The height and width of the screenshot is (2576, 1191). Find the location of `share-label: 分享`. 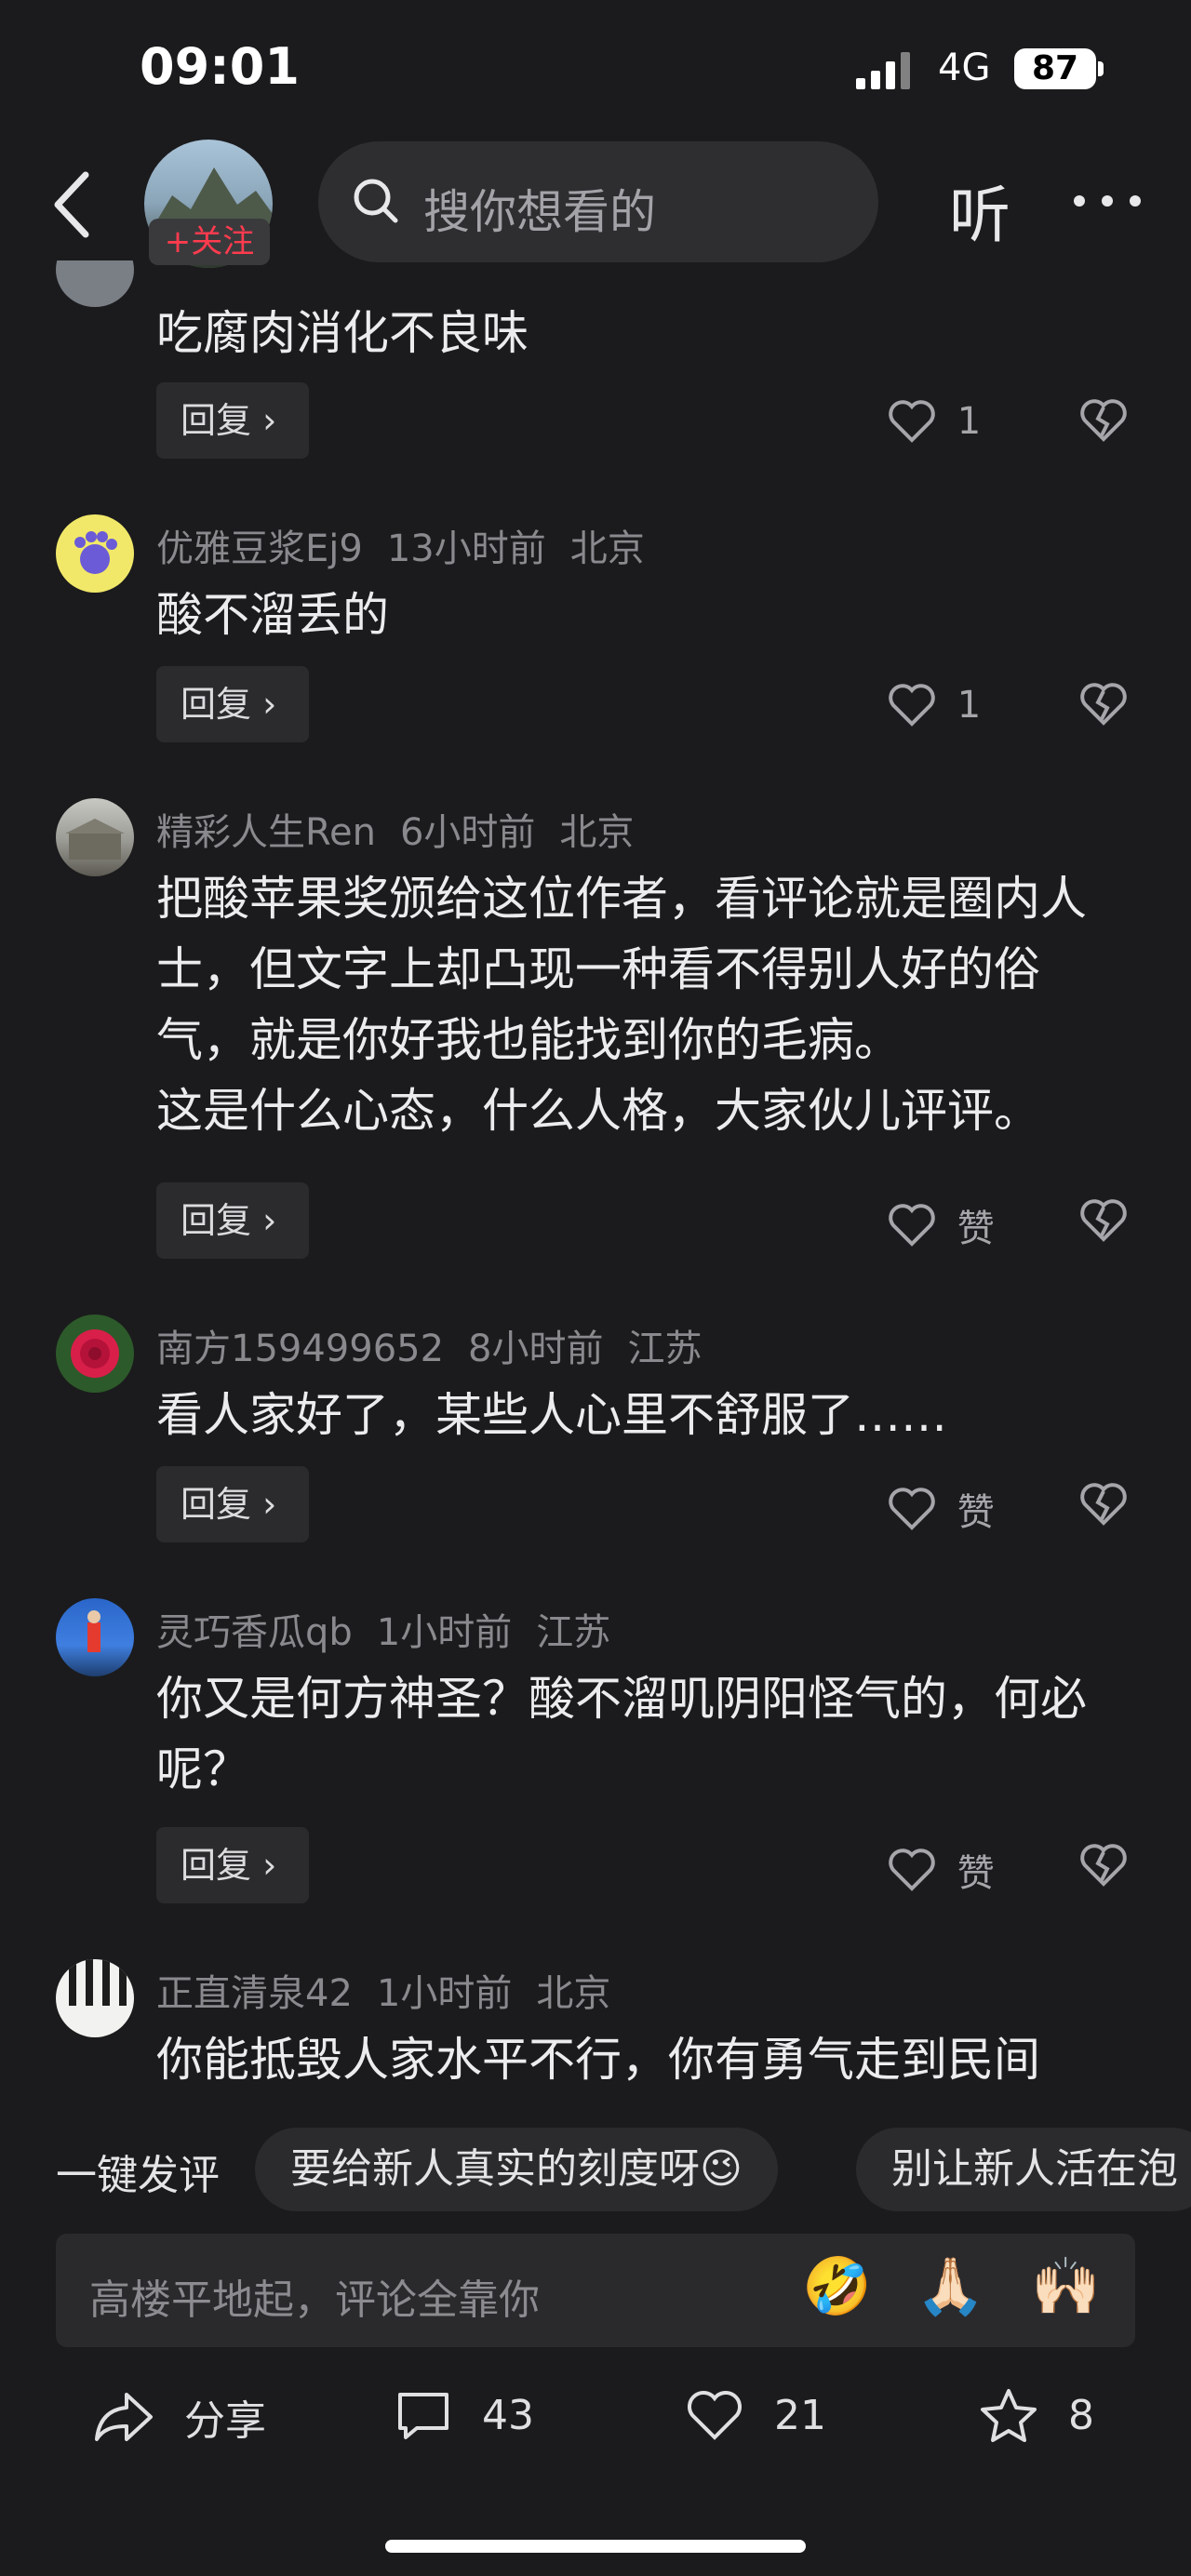

share-label: 分享 is located at coordinates (225, 2421).